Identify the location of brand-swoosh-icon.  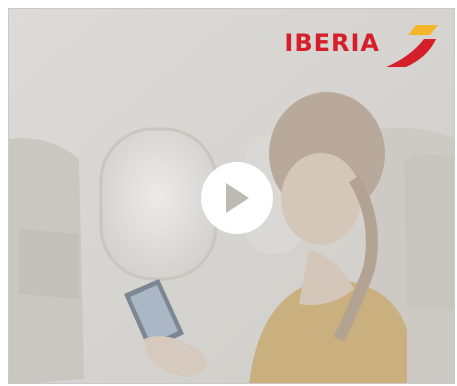
(412, 46).